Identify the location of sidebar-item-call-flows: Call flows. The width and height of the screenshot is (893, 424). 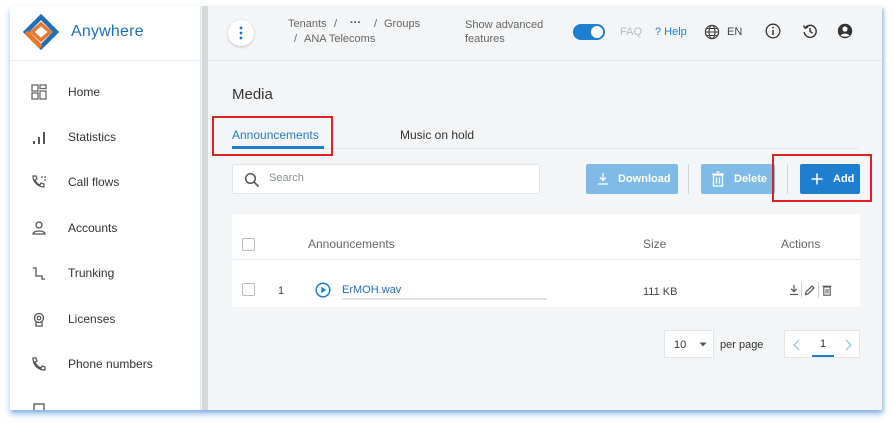
(105, 181).